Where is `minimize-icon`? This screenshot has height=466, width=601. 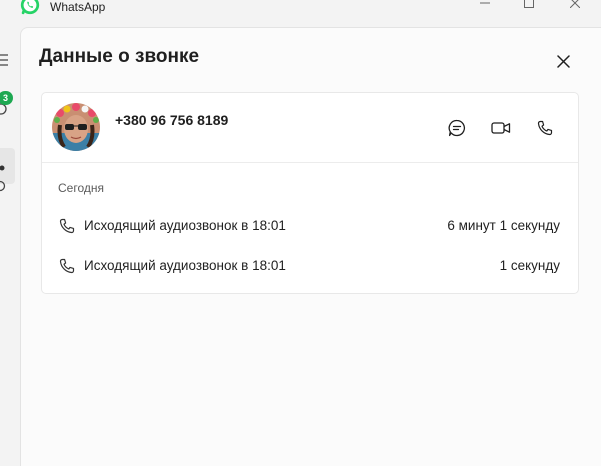
minimize-icon is located at coordinates (485, 3).